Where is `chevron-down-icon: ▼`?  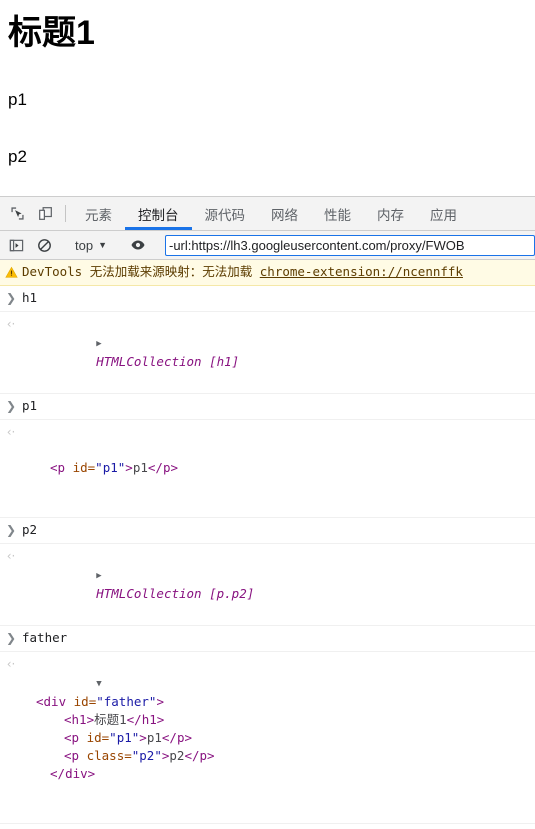
chevron-down-icon: ▼ is located at coordinates (102, 245).